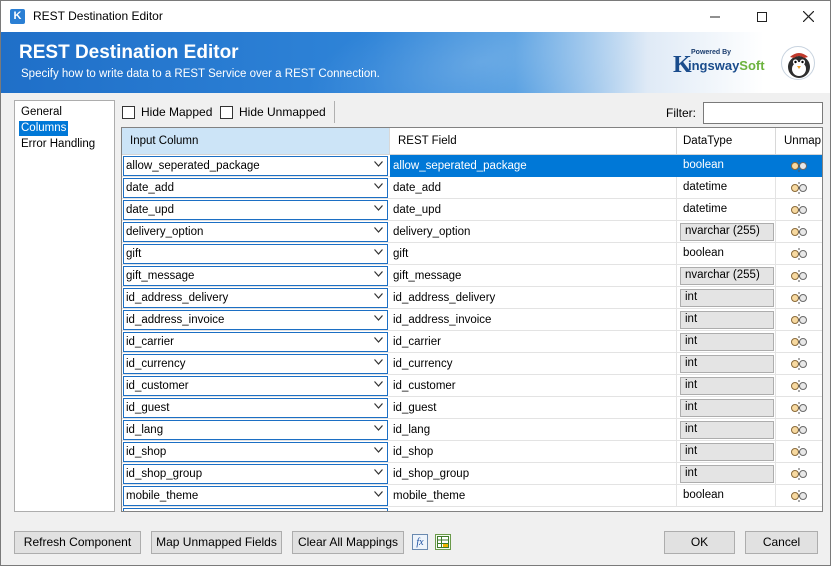 Image resolution: width=831 pixels, height=566 pixels. I want to click on nav-item-general: General, so click(41, 112).